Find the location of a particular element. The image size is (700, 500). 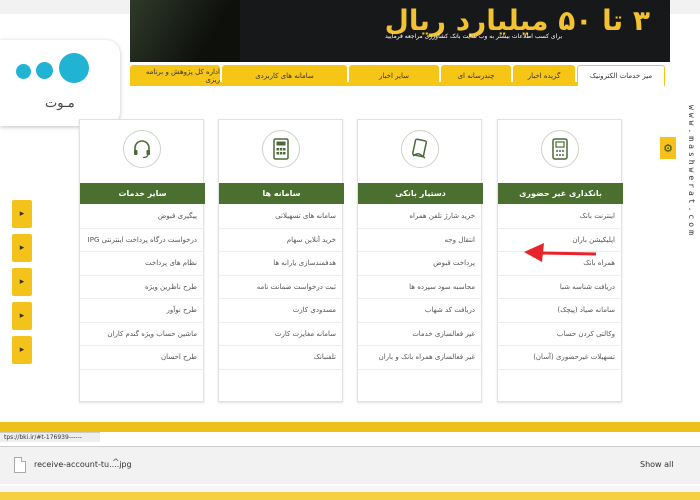

watermark-text: www.mashwerat.com is located at coordinates (691, 171).